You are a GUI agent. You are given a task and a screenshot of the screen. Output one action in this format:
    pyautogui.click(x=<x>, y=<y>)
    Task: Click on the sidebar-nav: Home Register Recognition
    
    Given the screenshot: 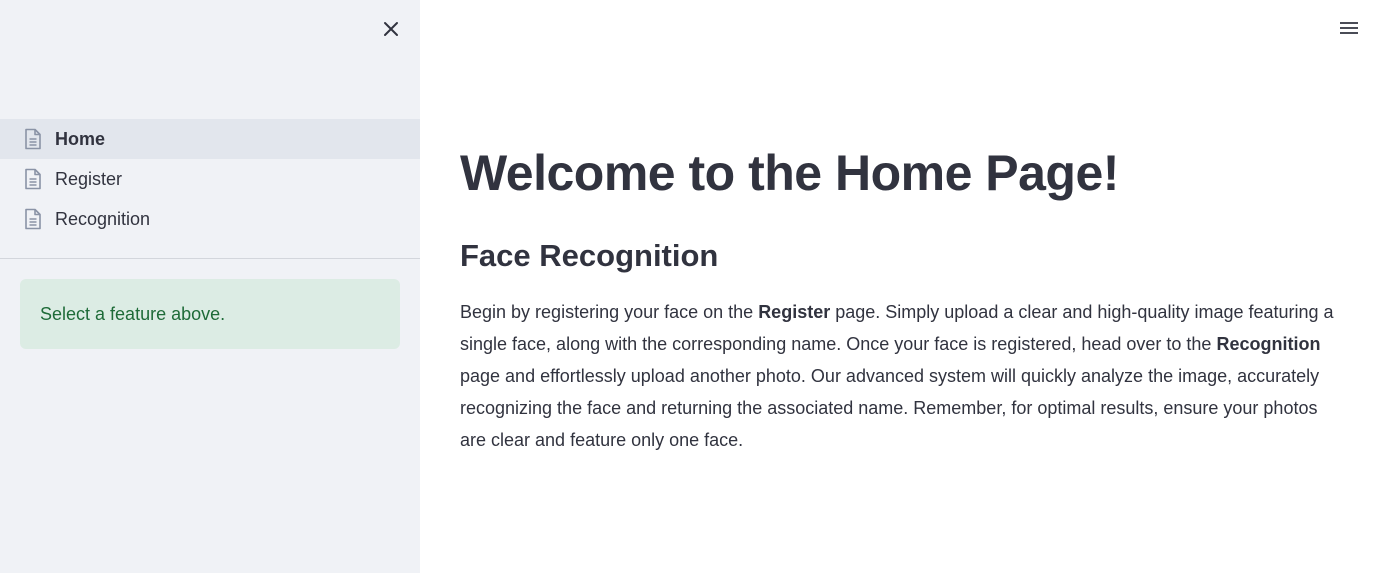 What is the action you would take?
    pyautogui.click(x=210, y=179)
    